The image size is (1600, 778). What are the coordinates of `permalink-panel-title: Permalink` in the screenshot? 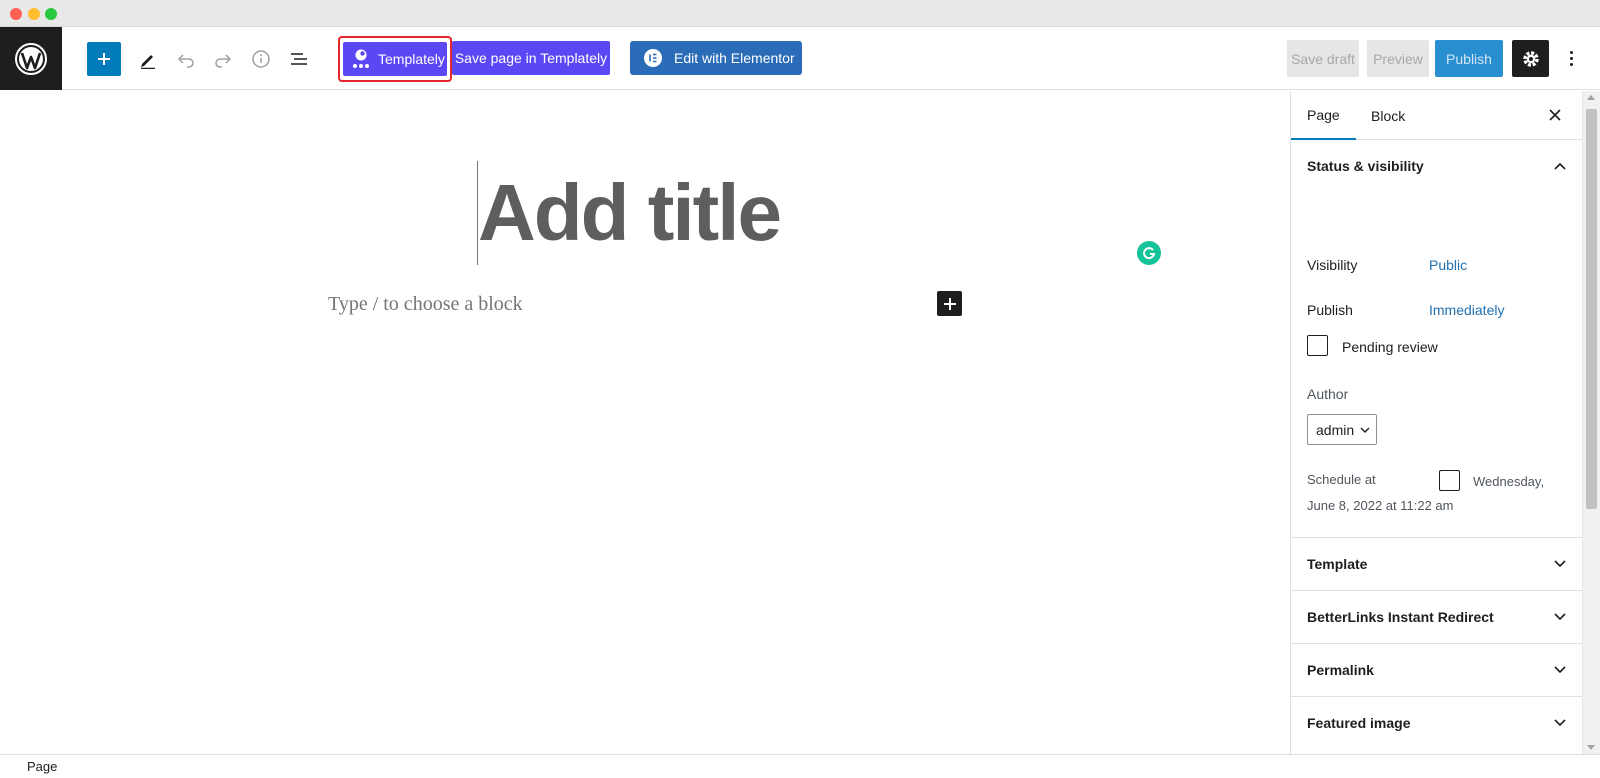 It's located at (1340, 670).